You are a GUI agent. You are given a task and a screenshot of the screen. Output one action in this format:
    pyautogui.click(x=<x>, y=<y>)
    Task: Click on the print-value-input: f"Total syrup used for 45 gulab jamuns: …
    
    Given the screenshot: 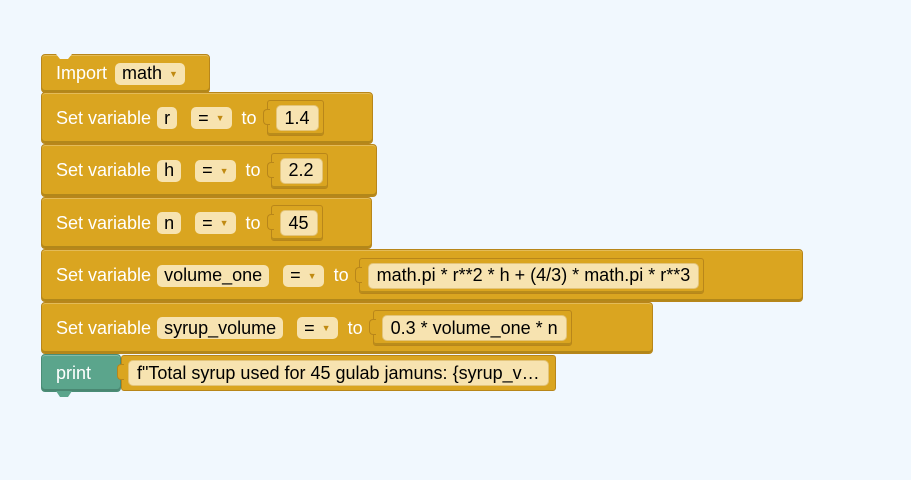 What is the action you would take?
    pyautogui.click(x=338, y=373)
    